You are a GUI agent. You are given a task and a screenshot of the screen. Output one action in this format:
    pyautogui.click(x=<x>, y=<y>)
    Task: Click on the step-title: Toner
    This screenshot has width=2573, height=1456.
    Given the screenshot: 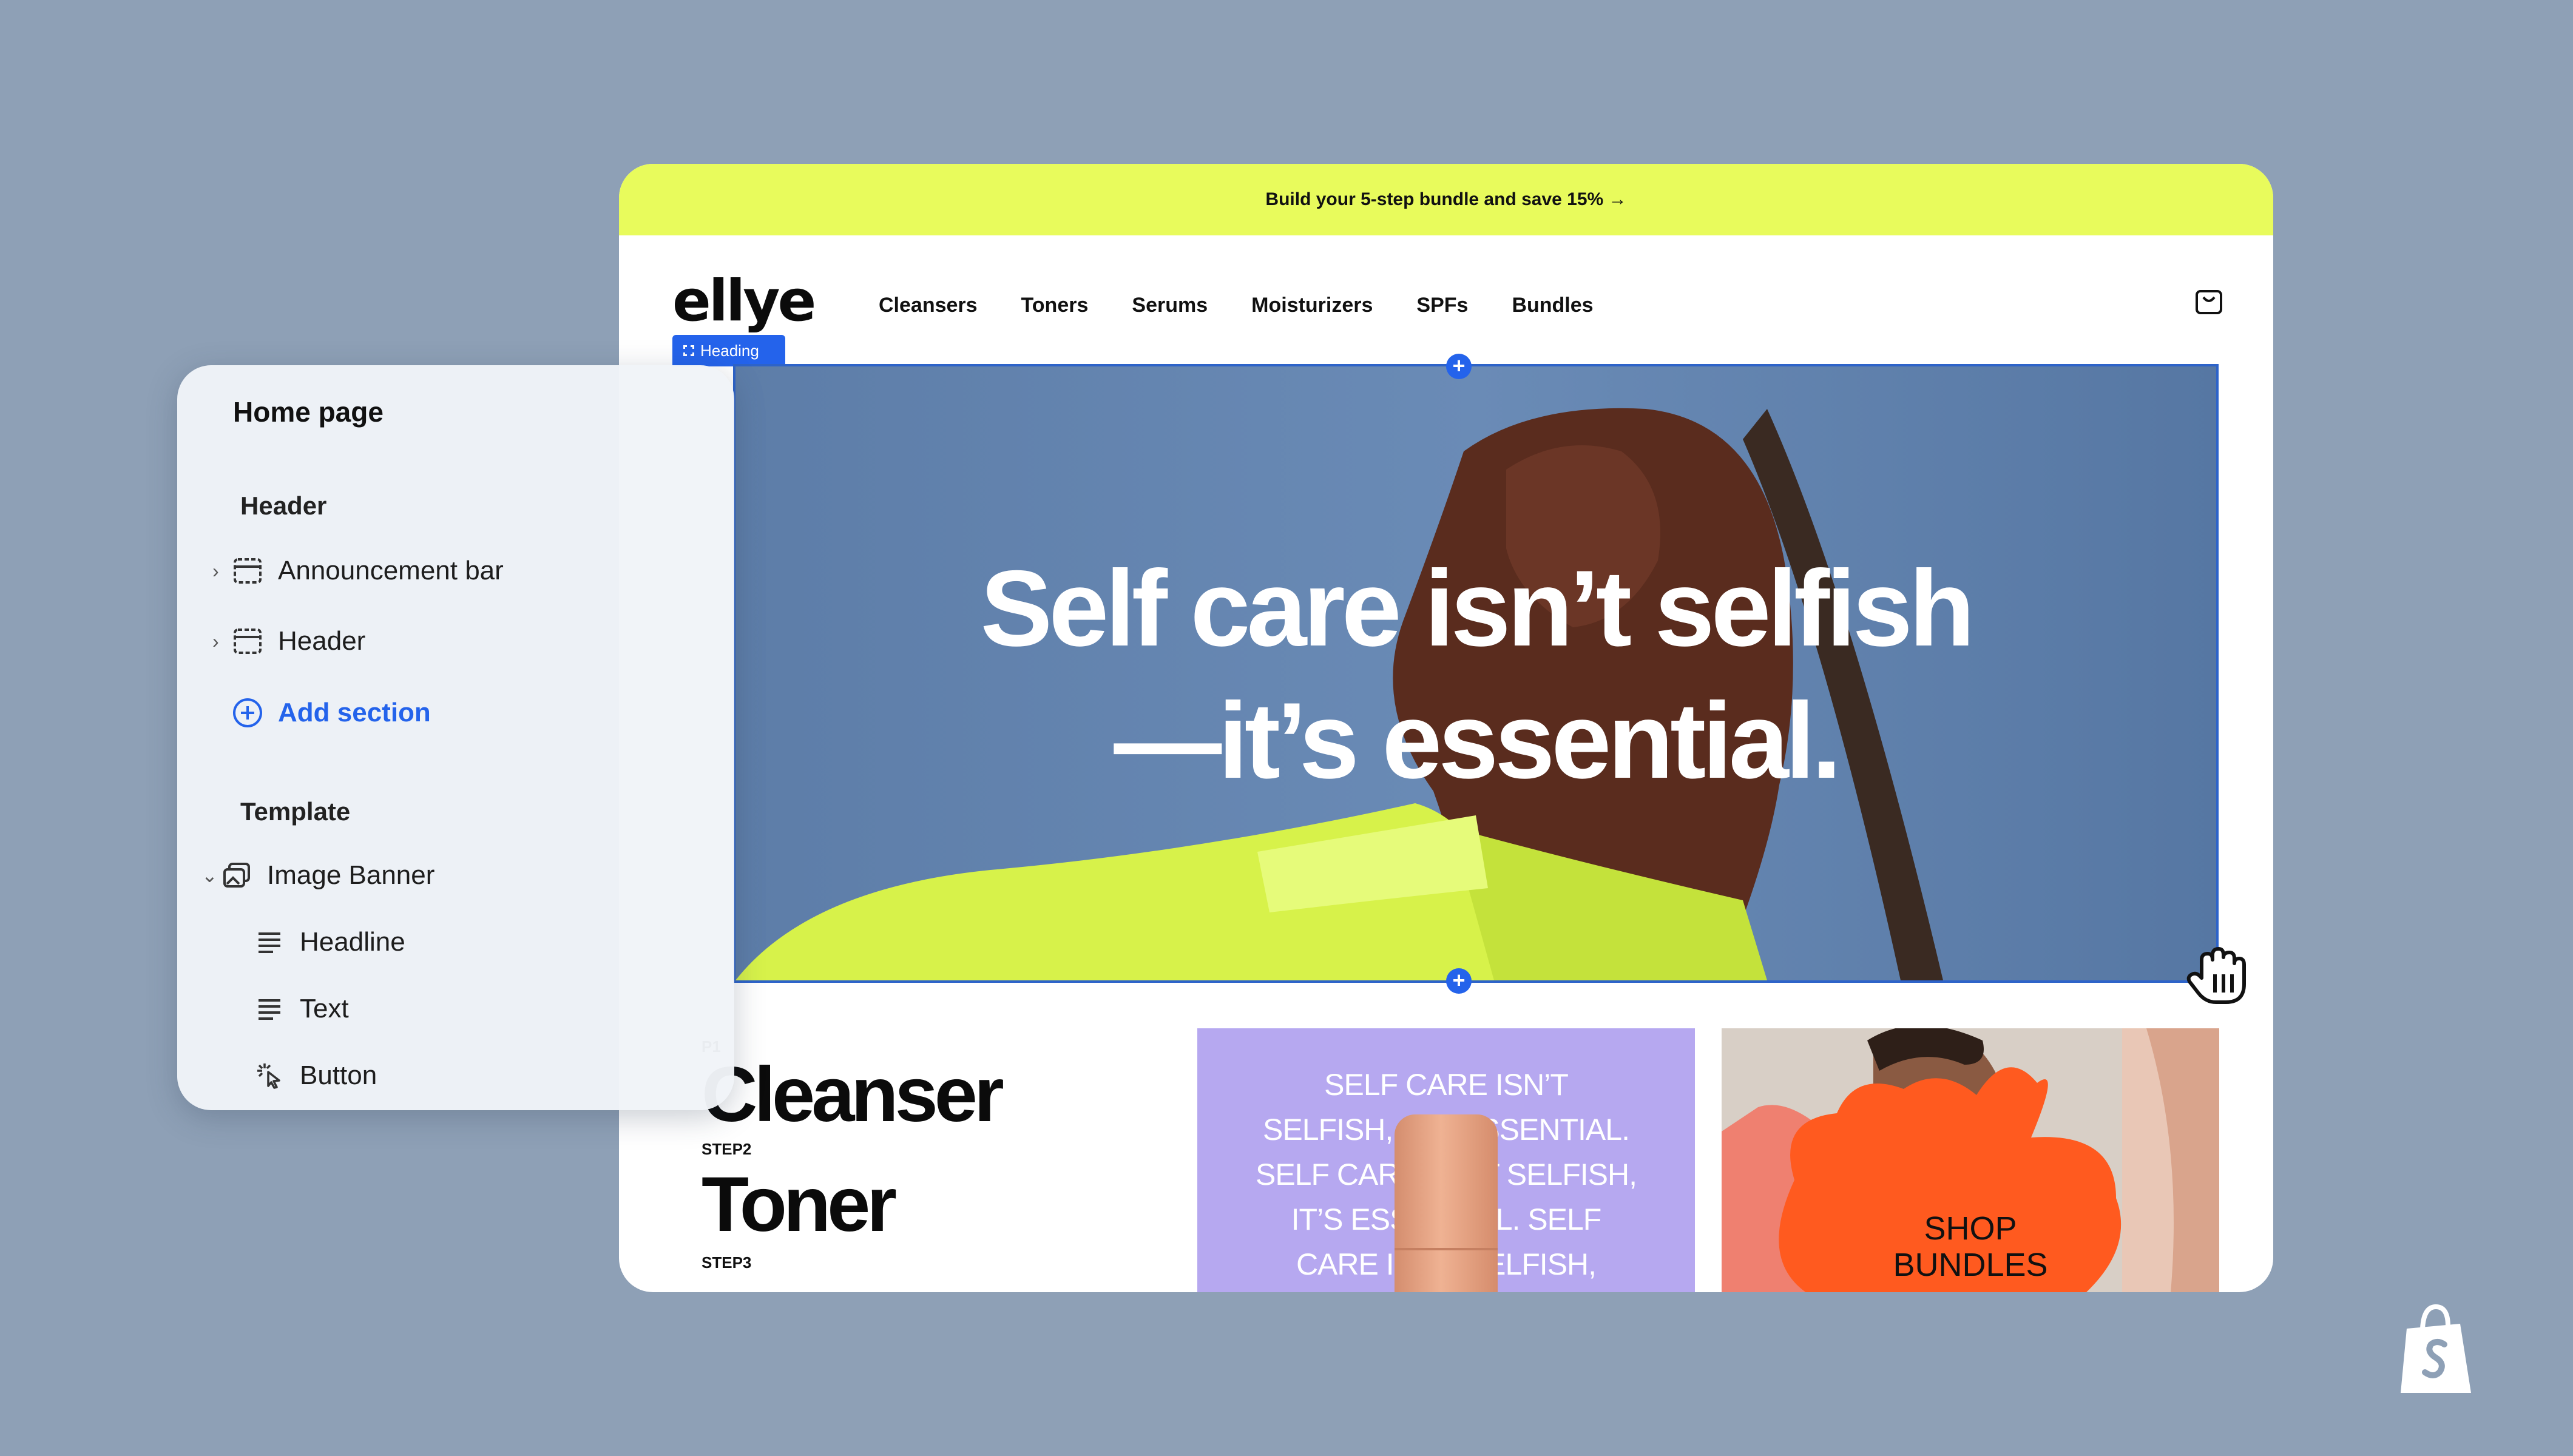 What is the action you would take?
    pyautogui.click(x=852, y=1205)
    